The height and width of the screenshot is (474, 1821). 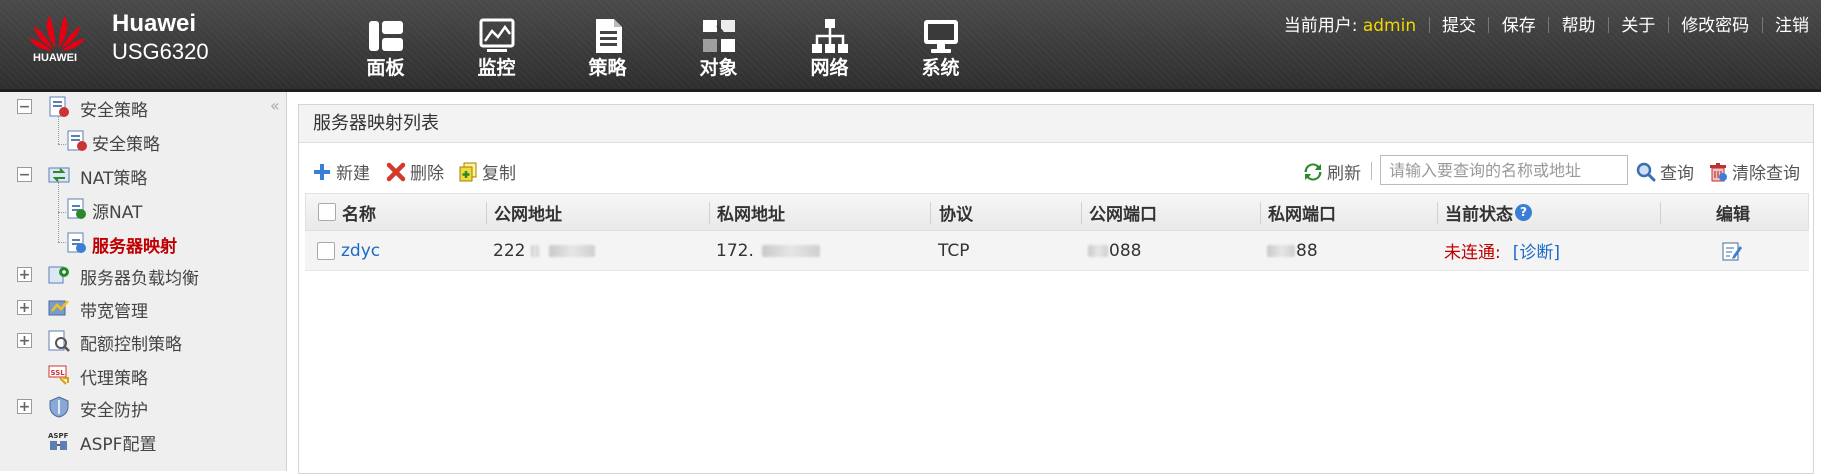 What do you see at coordinates (1718, 171) in the screenshot?
I see `clear-trash-icon` at bounding box center [1718, 171].